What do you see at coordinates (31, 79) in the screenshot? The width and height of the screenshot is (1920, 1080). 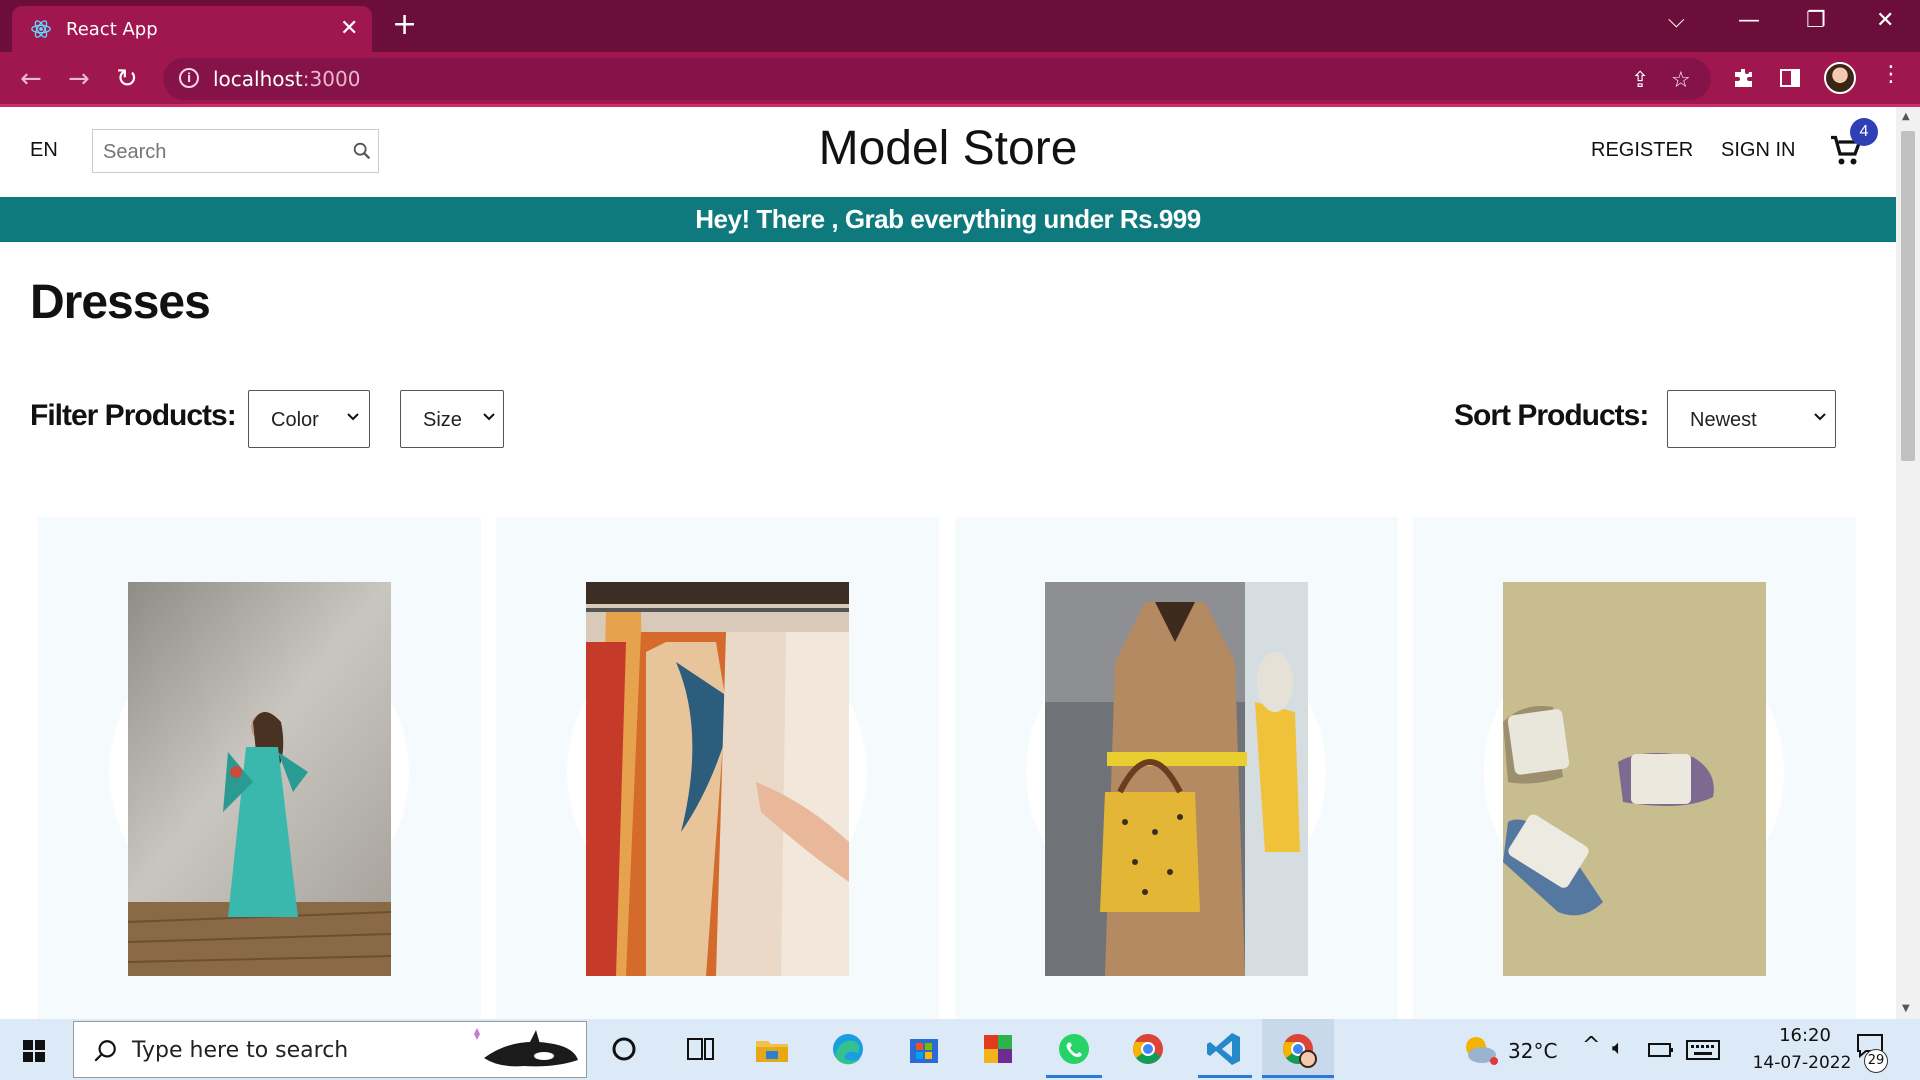 I see `back-icon: ←` at bounding box center [31, 79].